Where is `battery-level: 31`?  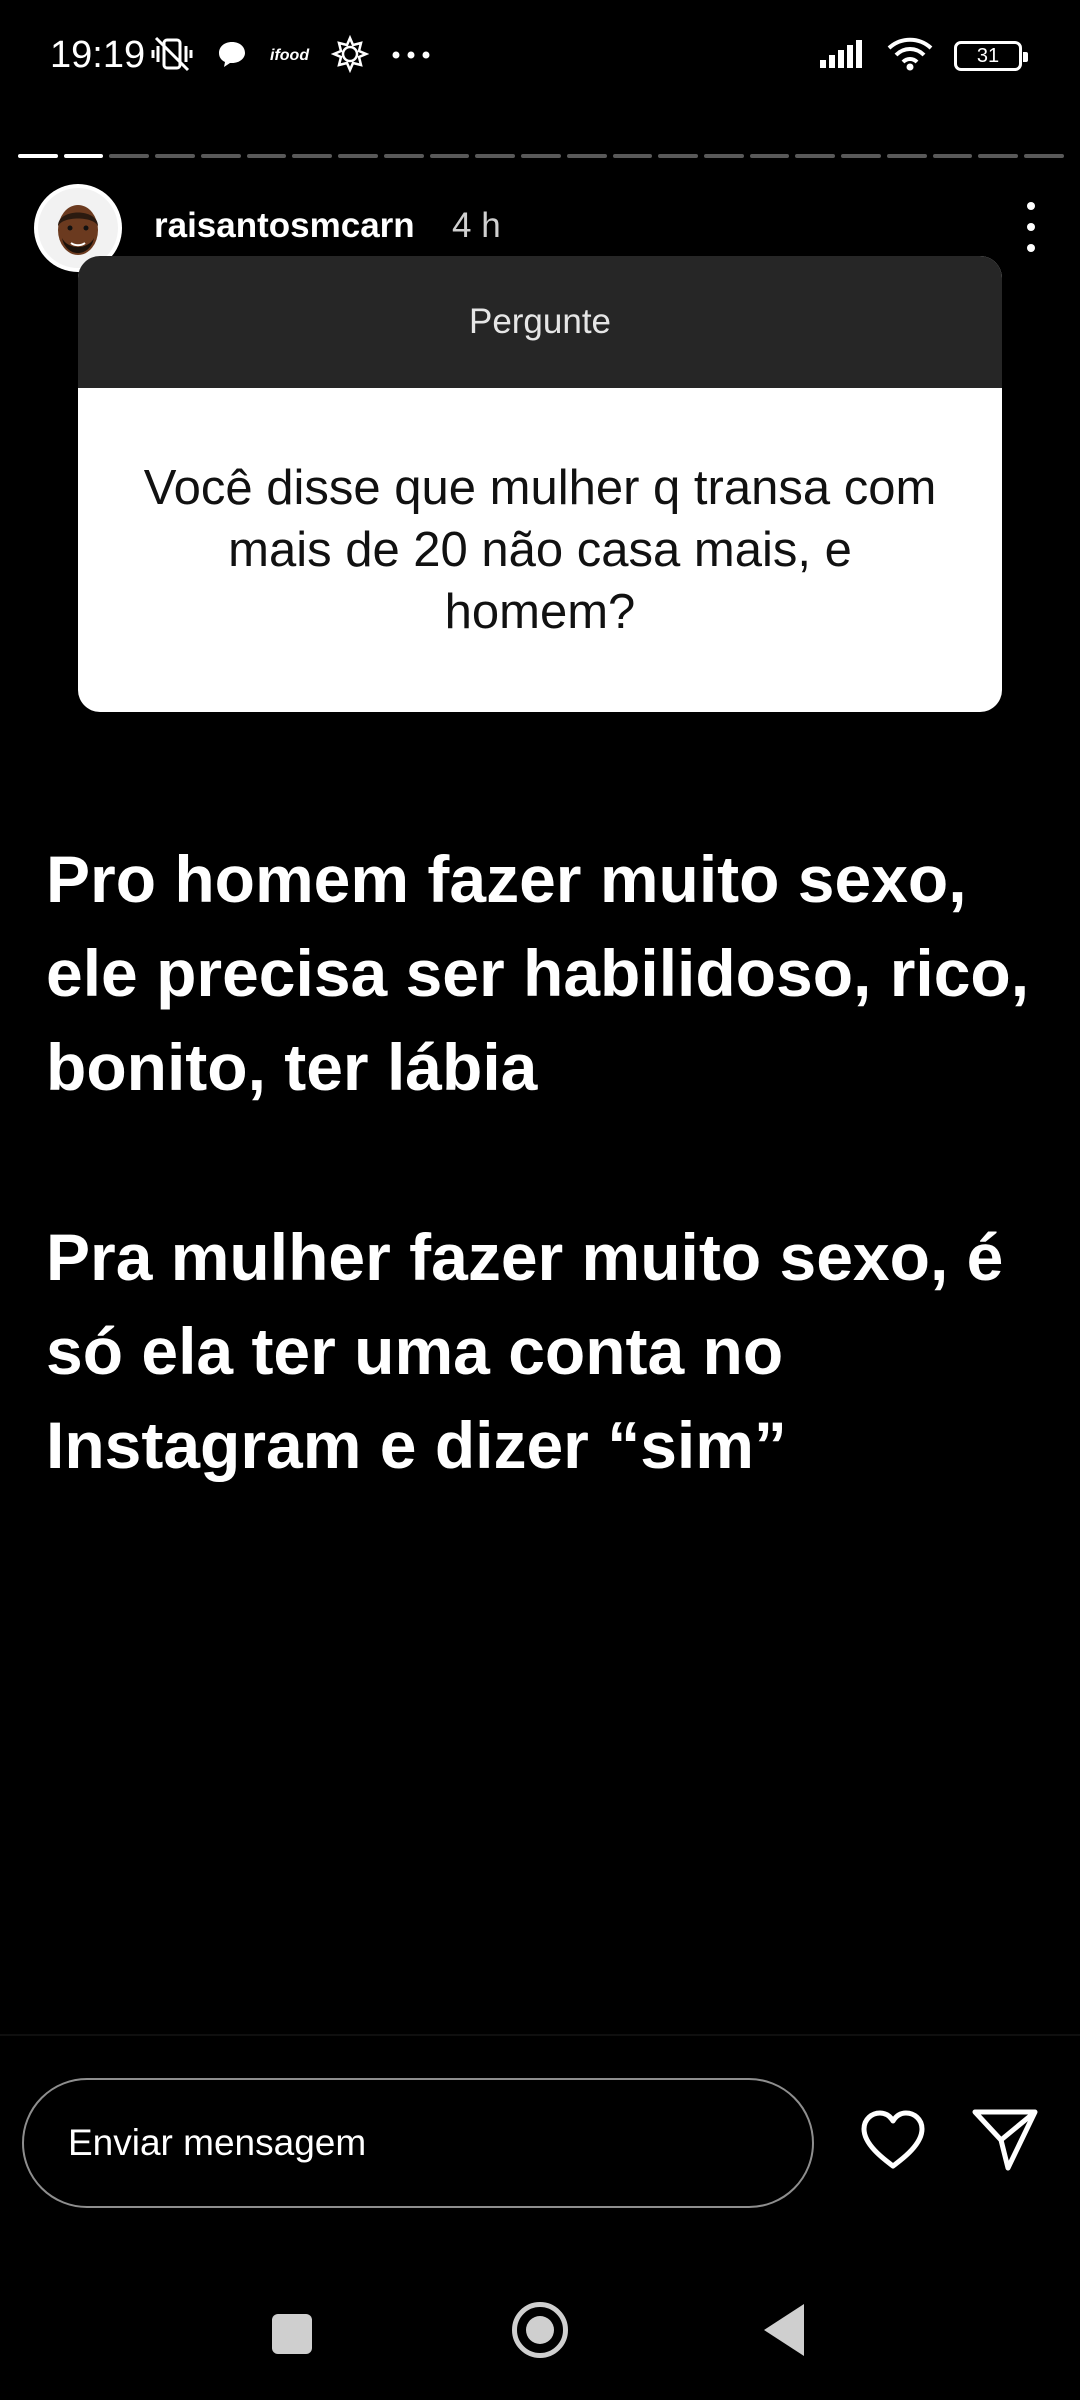
battery-level: 31 is located at coordinates (988, 55).